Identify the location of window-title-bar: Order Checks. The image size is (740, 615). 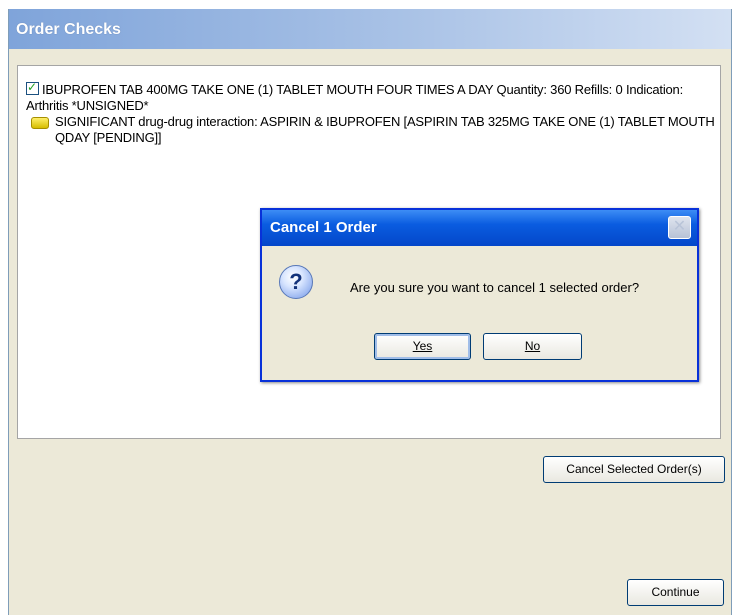
(370, 29).